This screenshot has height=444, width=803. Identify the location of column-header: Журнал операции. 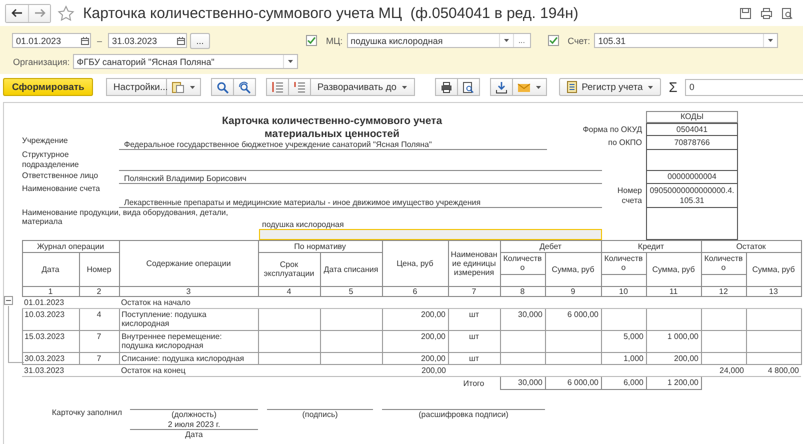
(70, 246).